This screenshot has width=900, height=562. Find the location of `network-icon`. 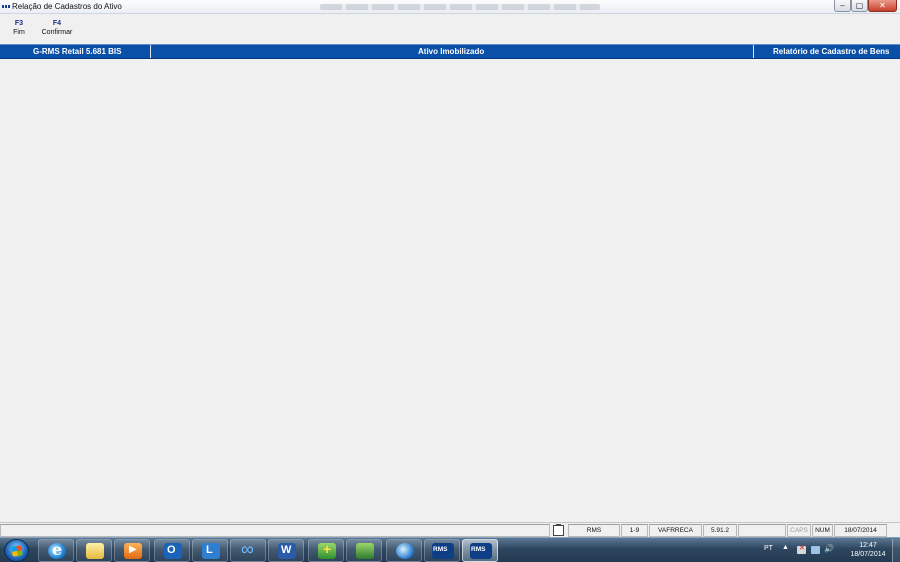

network-icon is located at coordinates (815, 550).